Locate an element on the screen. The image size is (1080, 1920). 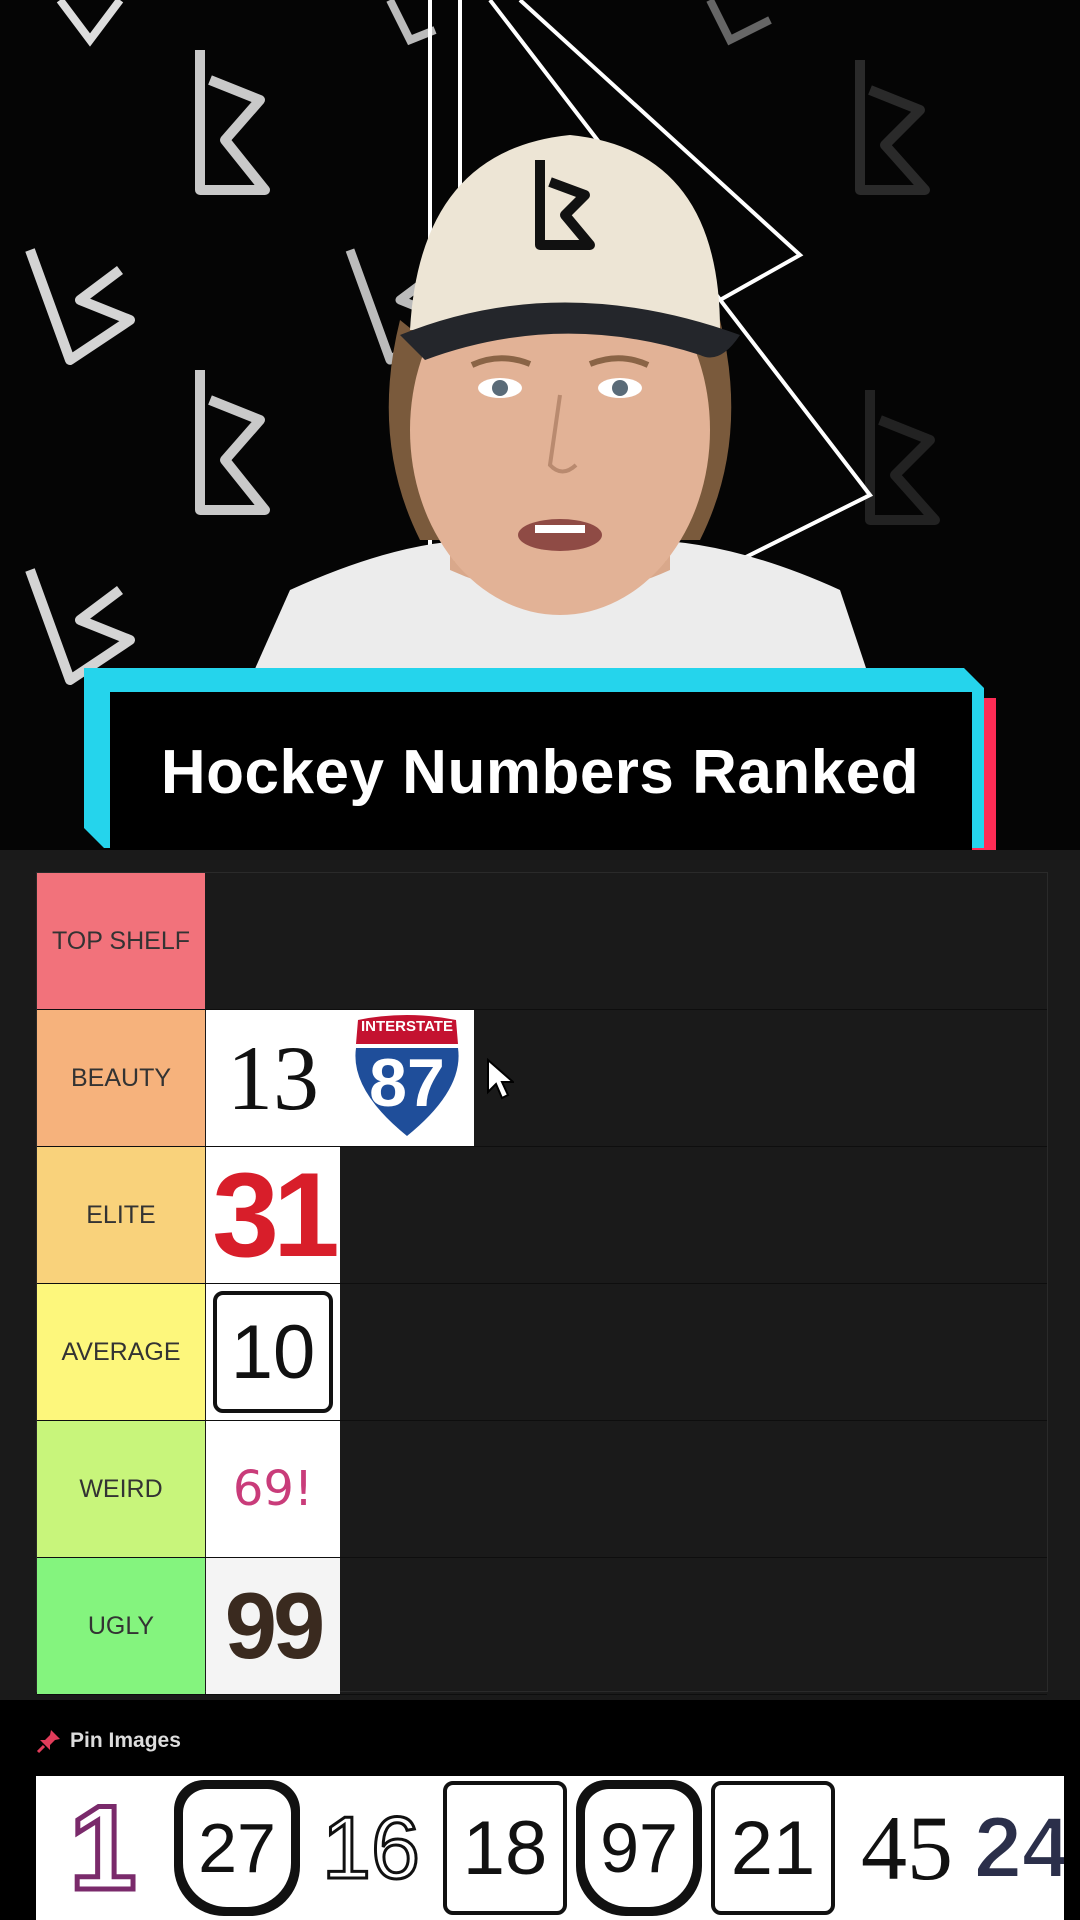
pool-number-21: 21 is located at coordinates (773, 1848).